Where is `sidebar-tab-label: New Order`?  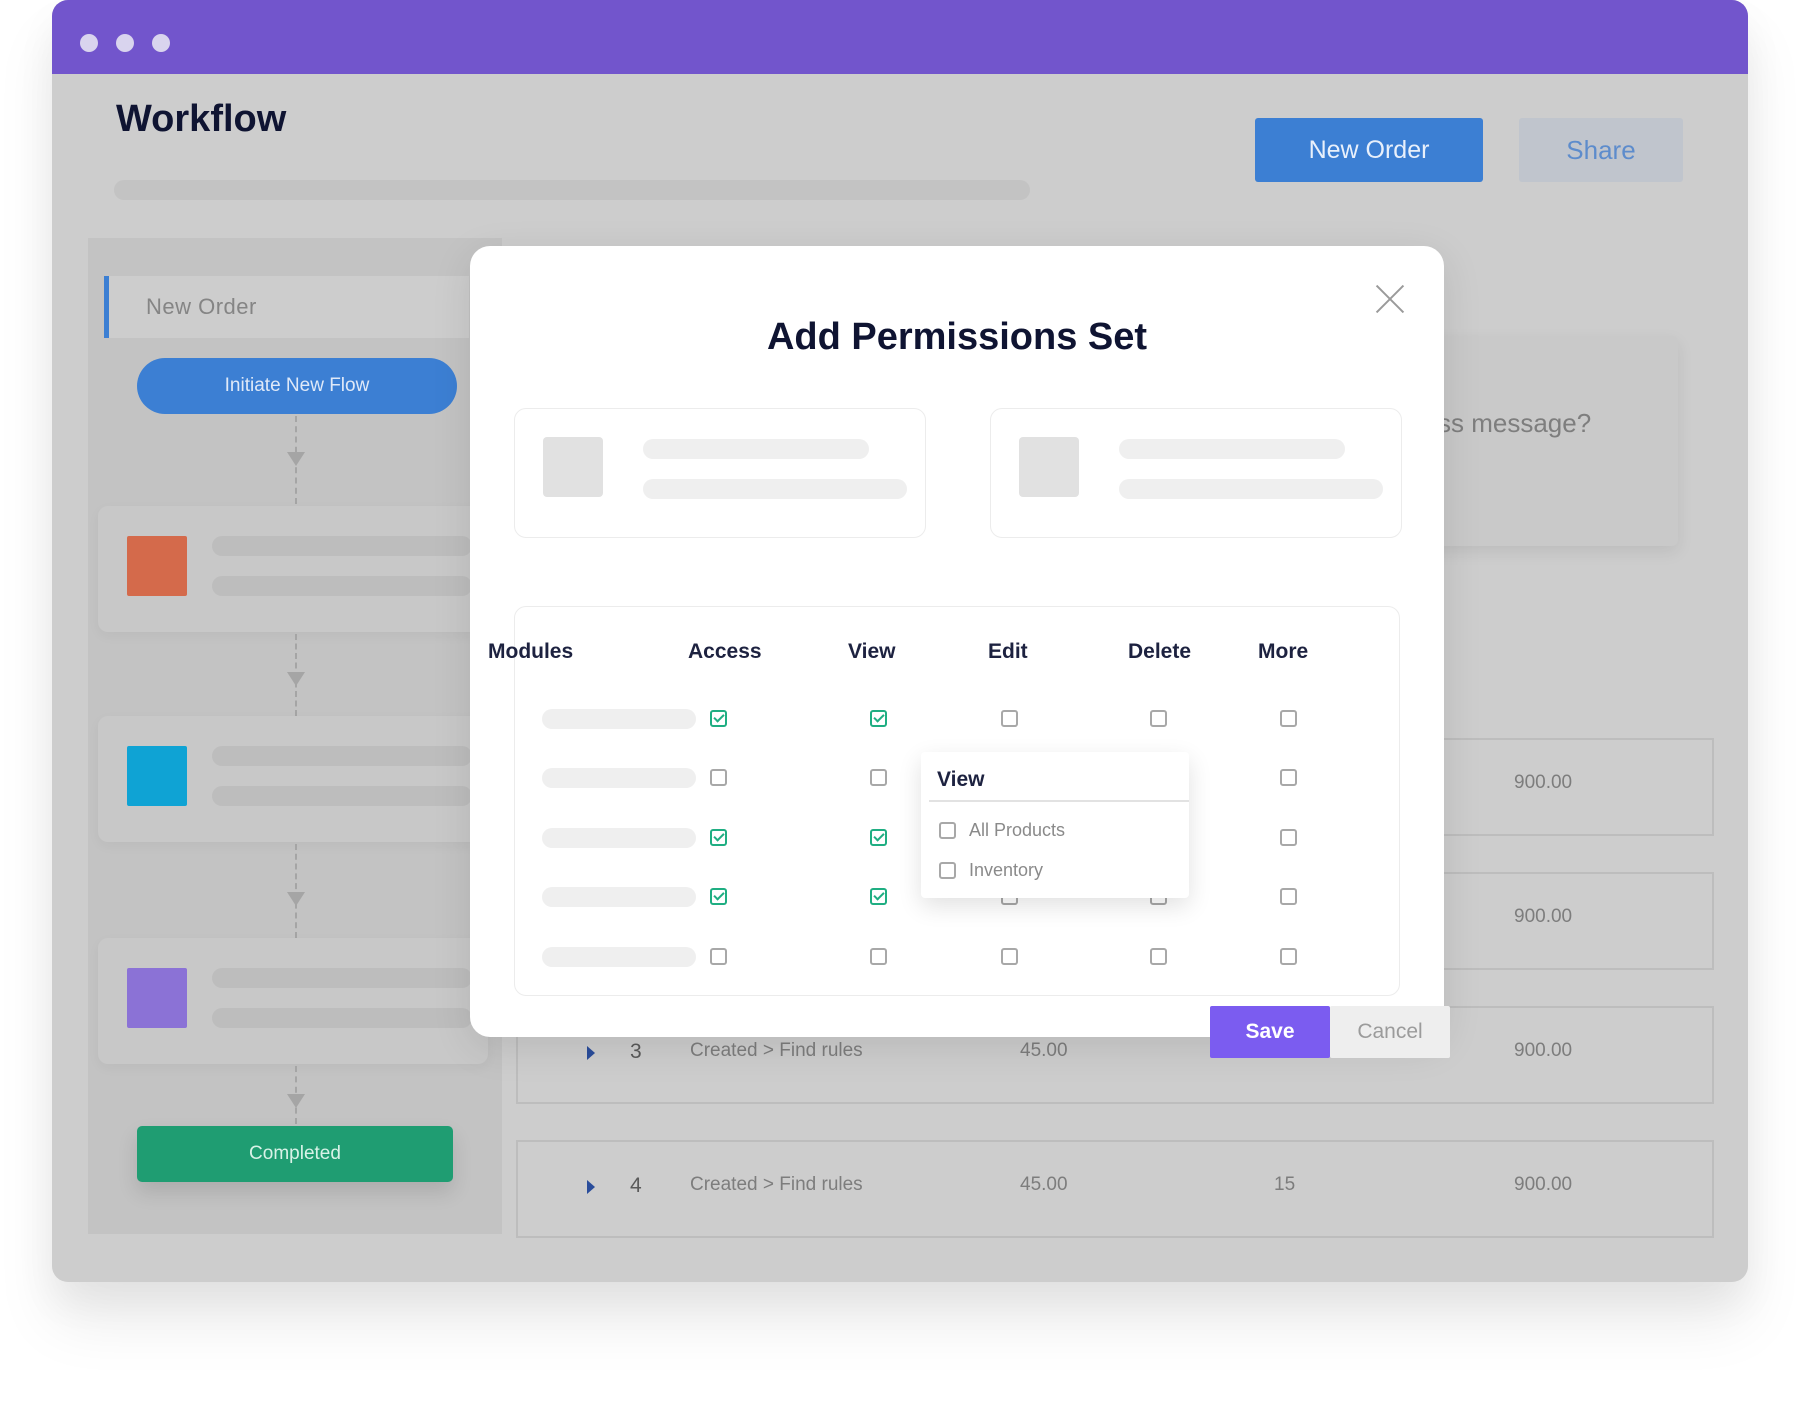 sidebar-tab-label: New Order is located at coordinates (201, 306).